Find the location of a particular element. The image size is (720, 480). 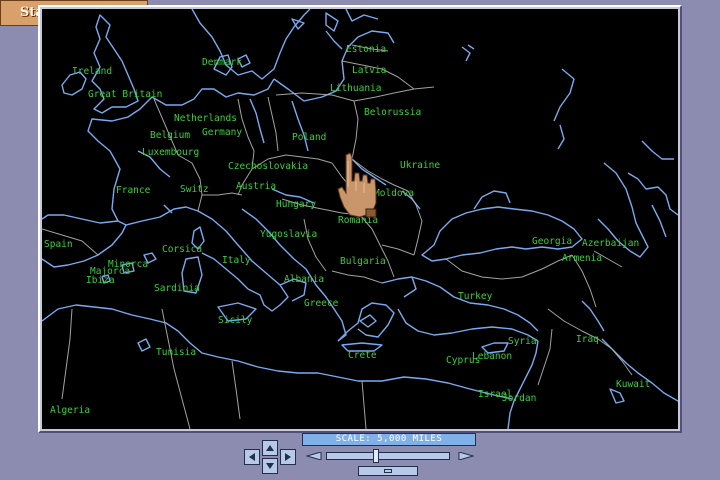

zoom-out-icon is located at coordinates (314, 456).